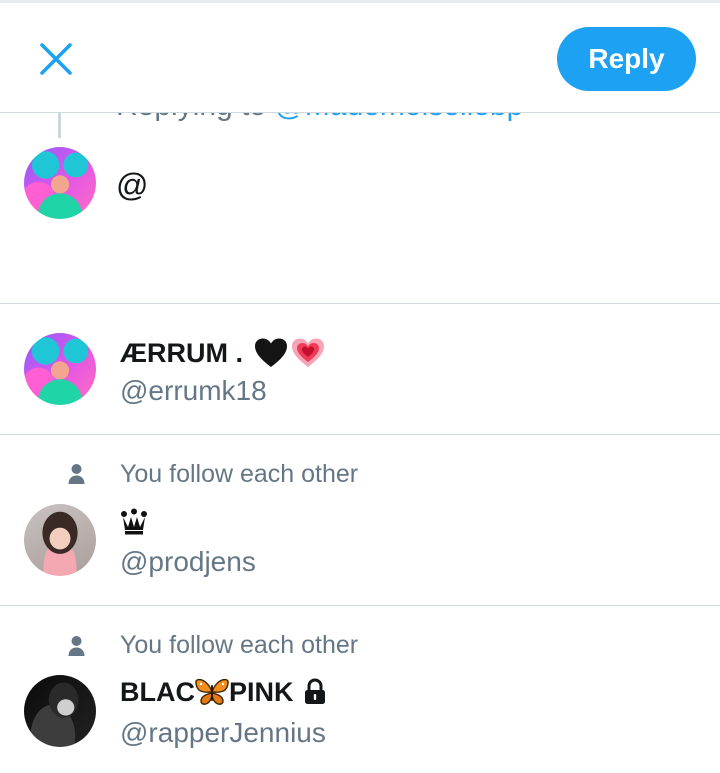  What do you see at coordinates (59, 125) in the screenshot?
I see `thread-line` at bounding box center [59, 125].